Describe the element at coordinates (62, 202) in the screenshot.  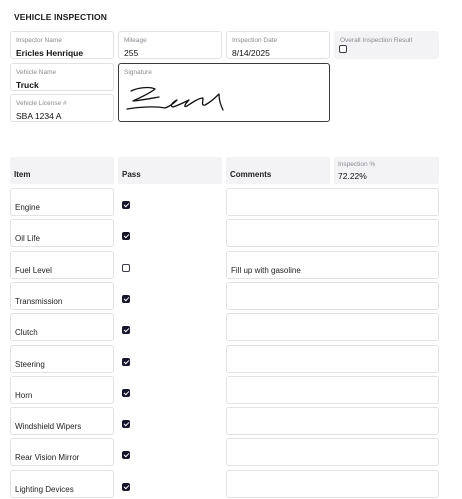
I see `item-cell: Engine` at that location.